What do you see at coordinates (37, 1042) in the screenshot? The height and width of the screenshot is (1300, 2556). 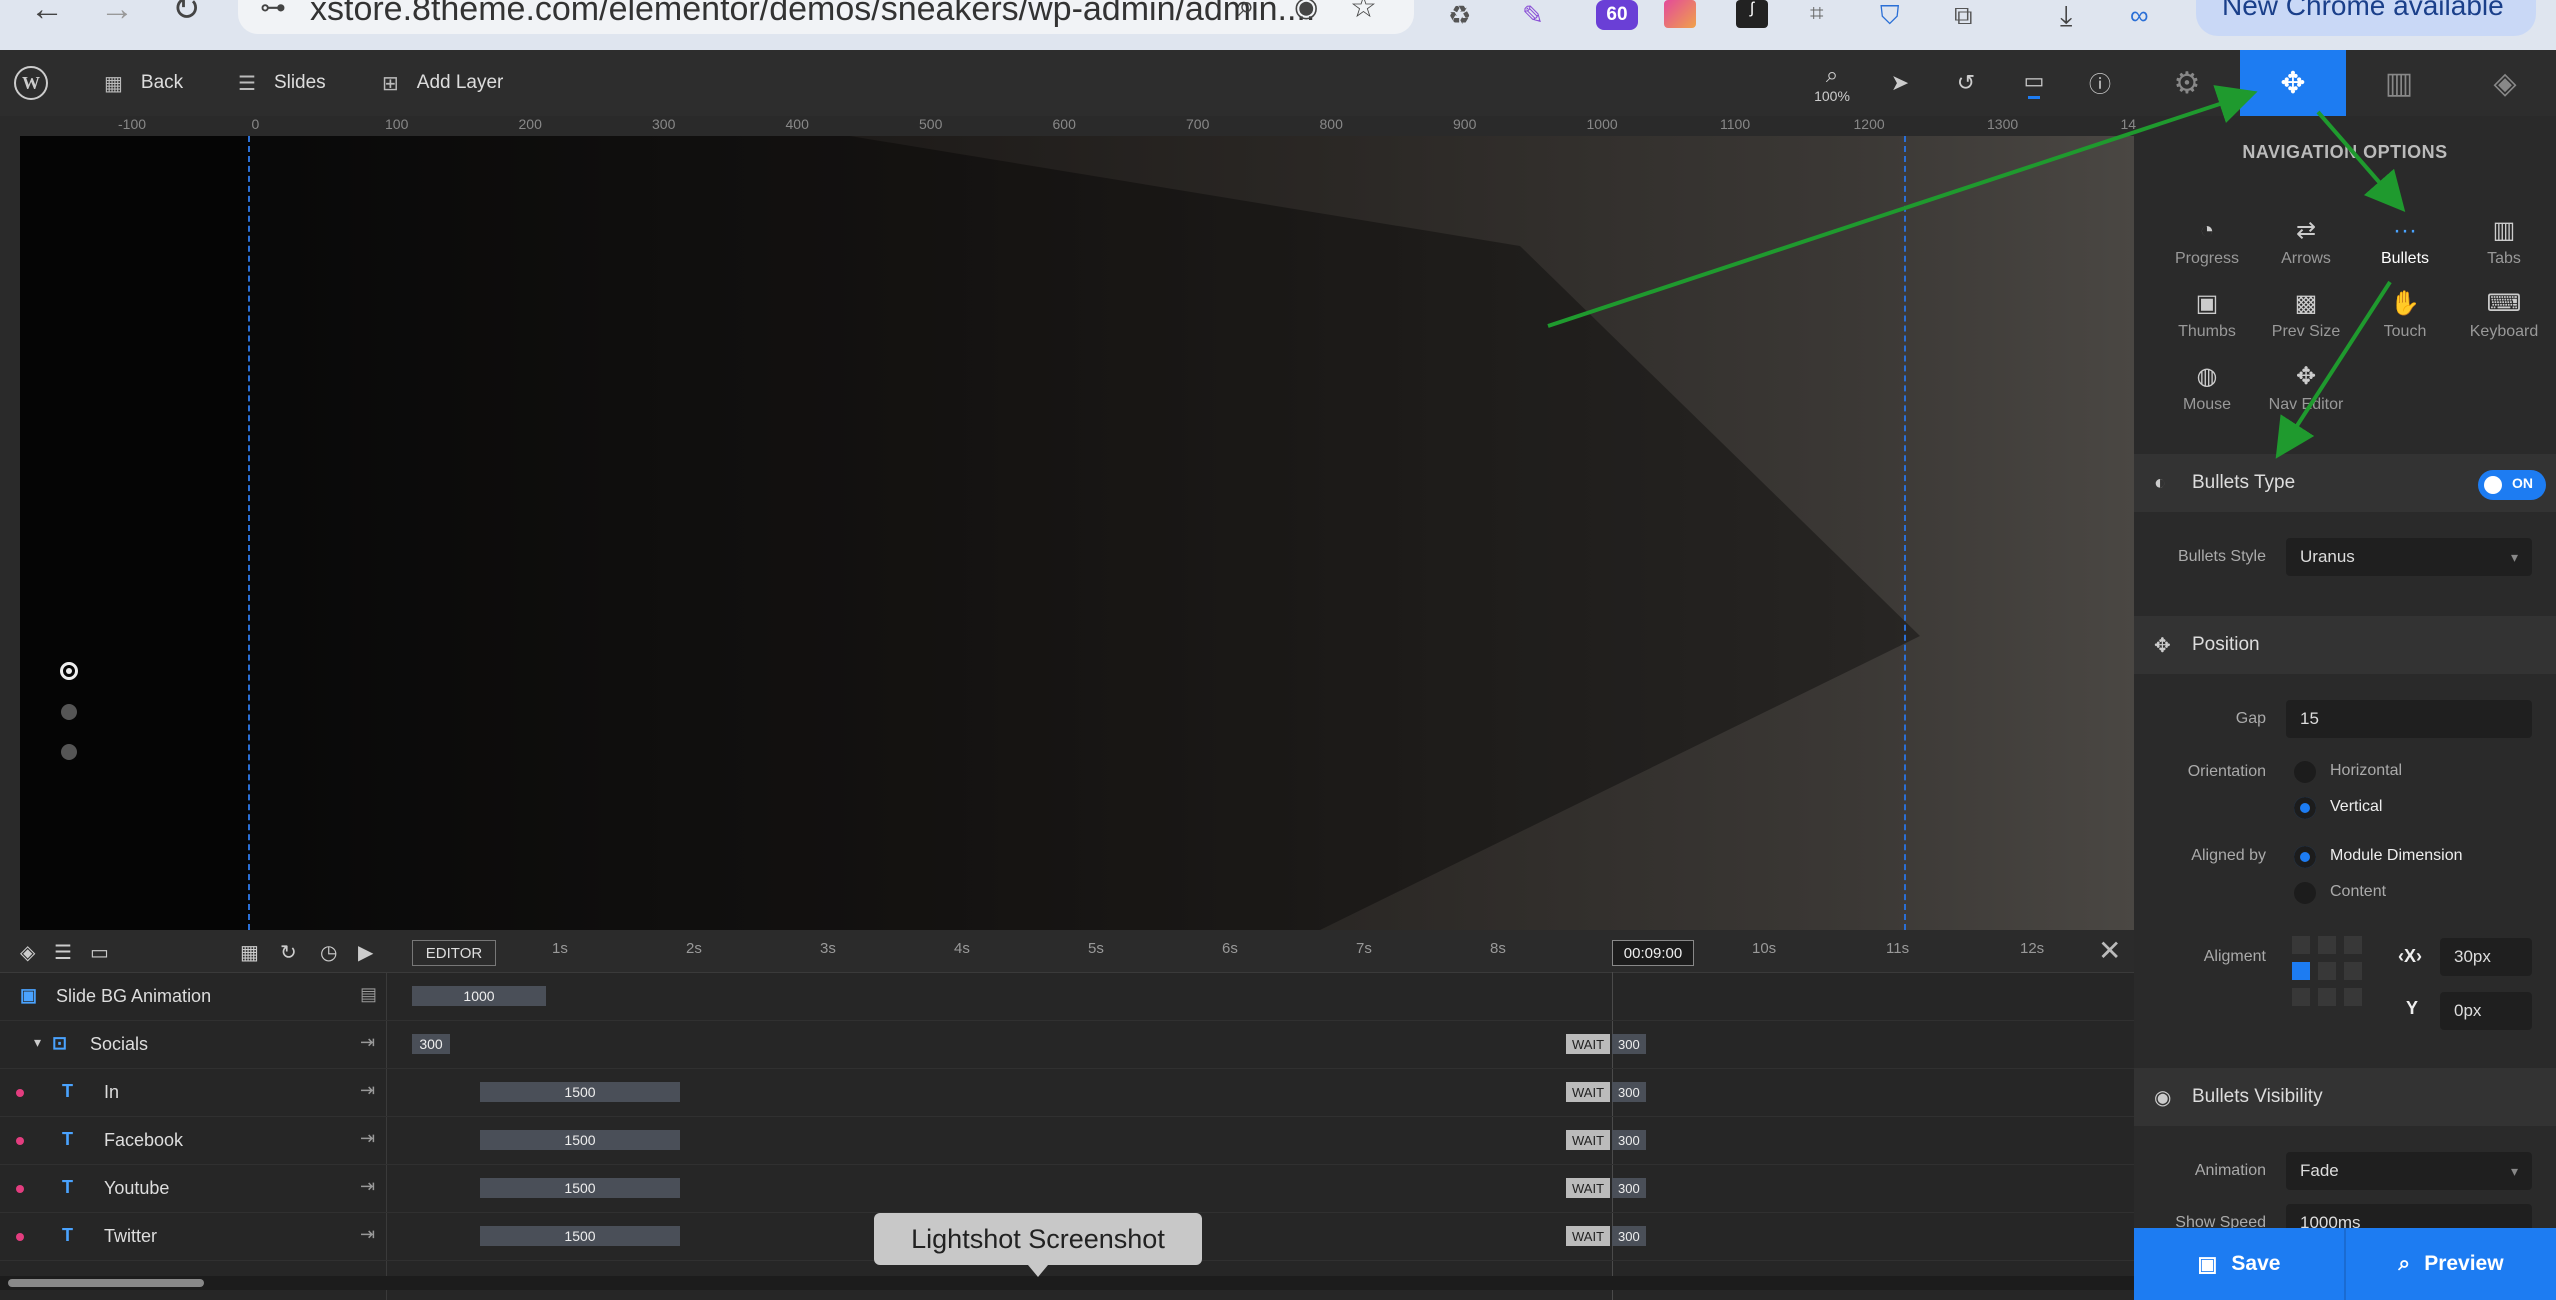 I see `chevron-down-icon: ▾` at bounding box center [37, 1042].